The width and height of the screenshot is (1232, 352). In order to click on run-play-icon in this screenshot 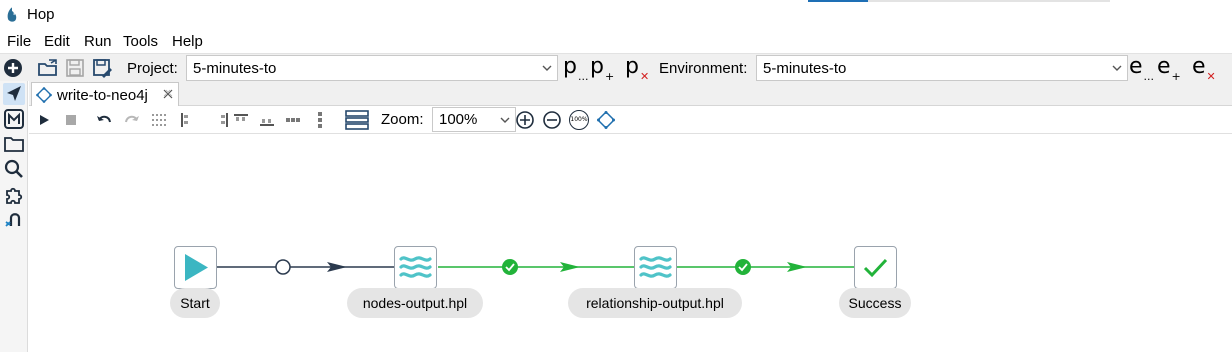, I will do `click(44, 120)`.